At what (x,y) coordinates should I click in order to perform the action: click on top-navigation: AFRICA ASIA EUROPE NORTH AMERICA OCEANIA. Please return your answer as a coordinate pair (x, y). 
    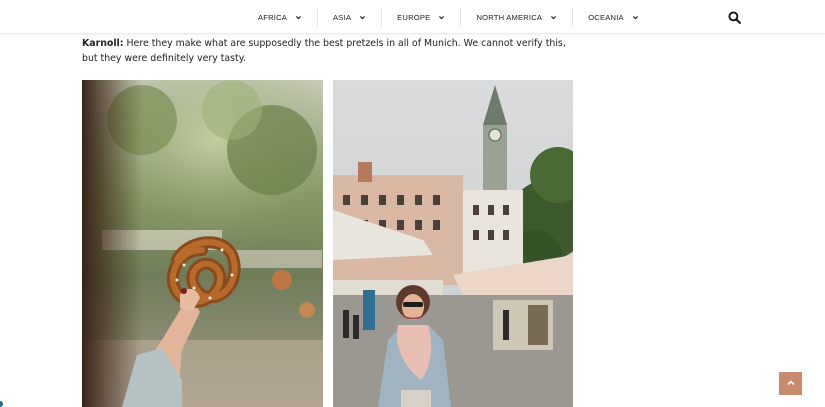
    Looking at the image, I should click on (412, 17).